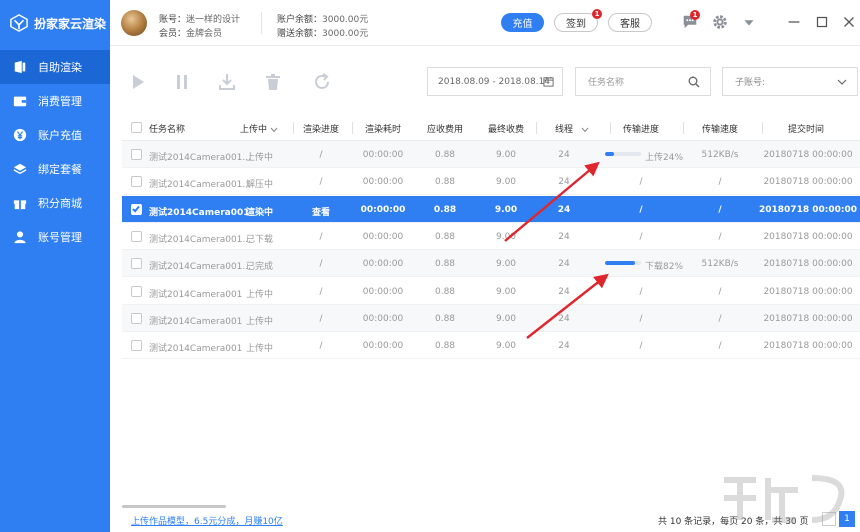 This screenshot has width=860, height=532. I want to click on sidebar-item-consumption: 消费管理, so click(55, 101).